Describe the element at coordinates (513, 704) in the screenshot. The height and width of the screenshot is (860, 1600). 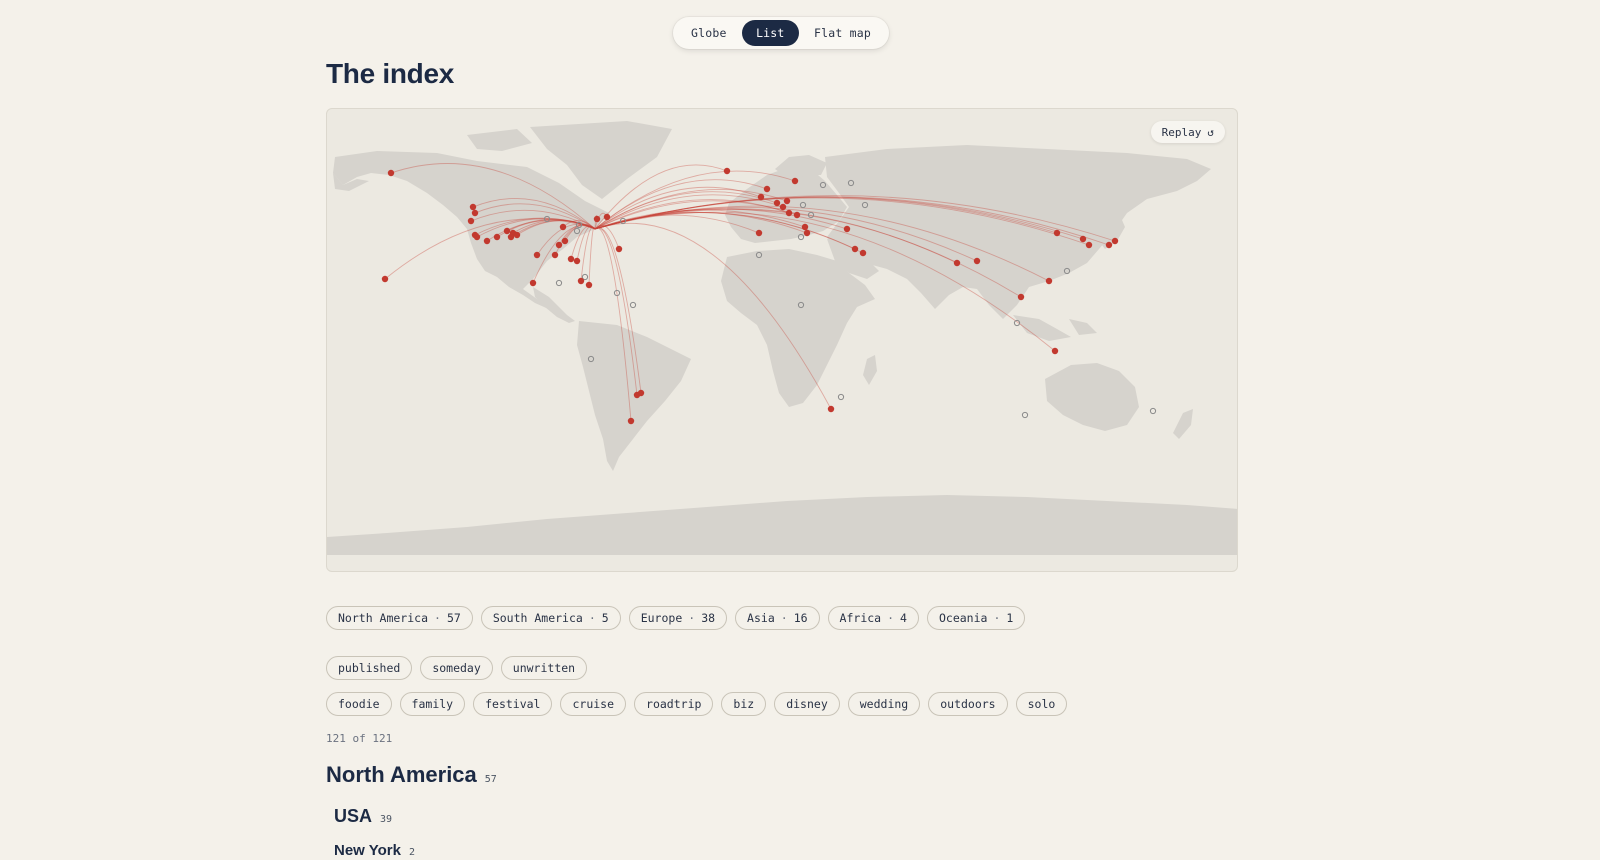
I see `tag-chip-festival: festival` at that location.